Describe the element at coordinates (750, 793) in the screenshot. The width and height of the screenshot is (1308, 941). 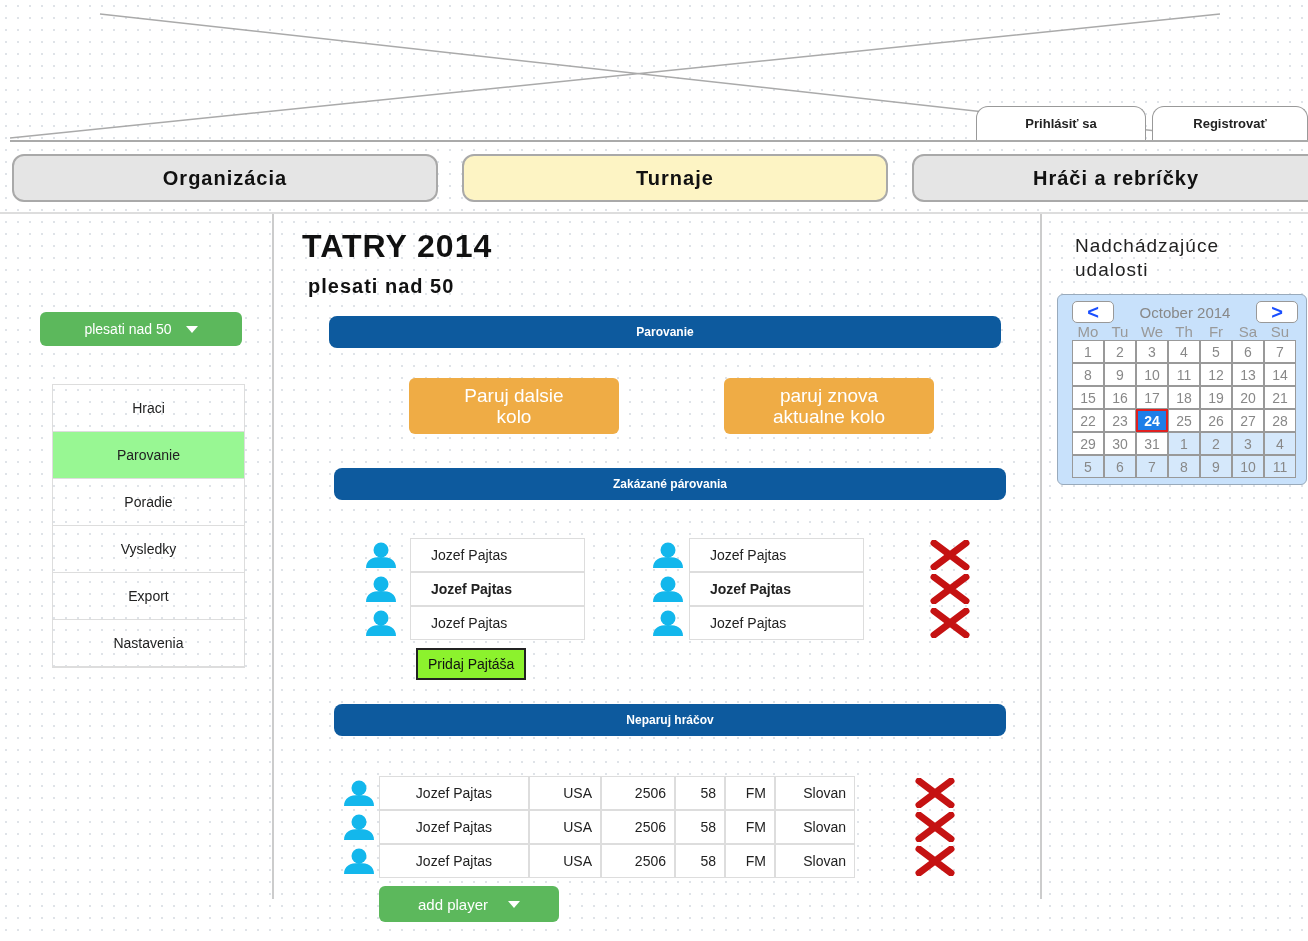
I see `table-cell: FM` at that location.